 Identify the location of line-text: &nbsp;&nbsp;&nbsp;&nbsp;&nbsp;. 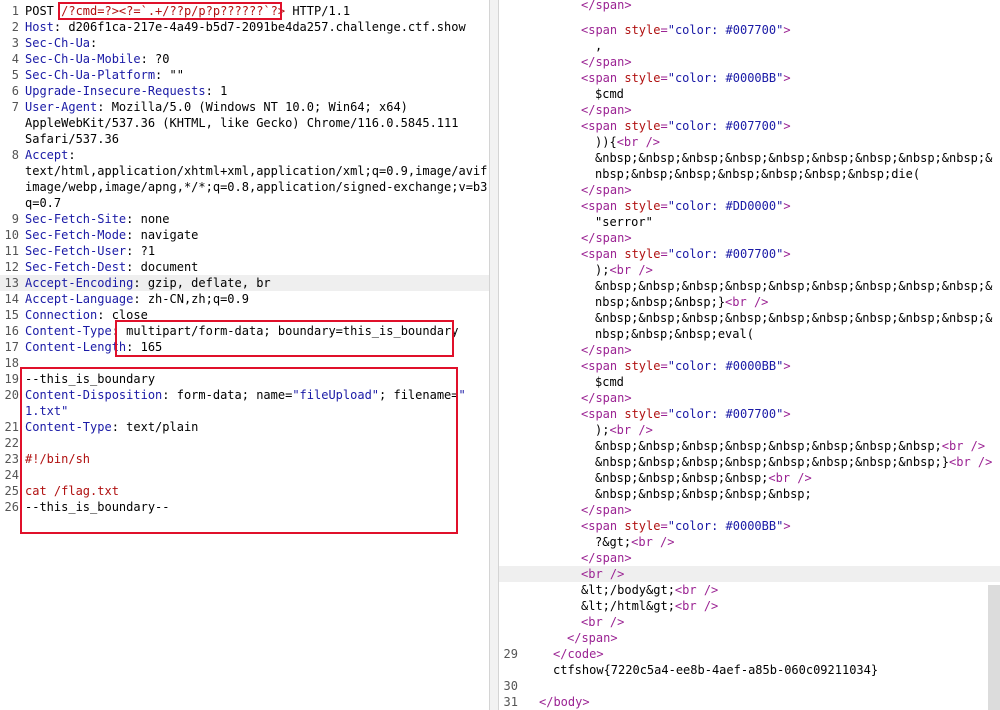
(703, 494).